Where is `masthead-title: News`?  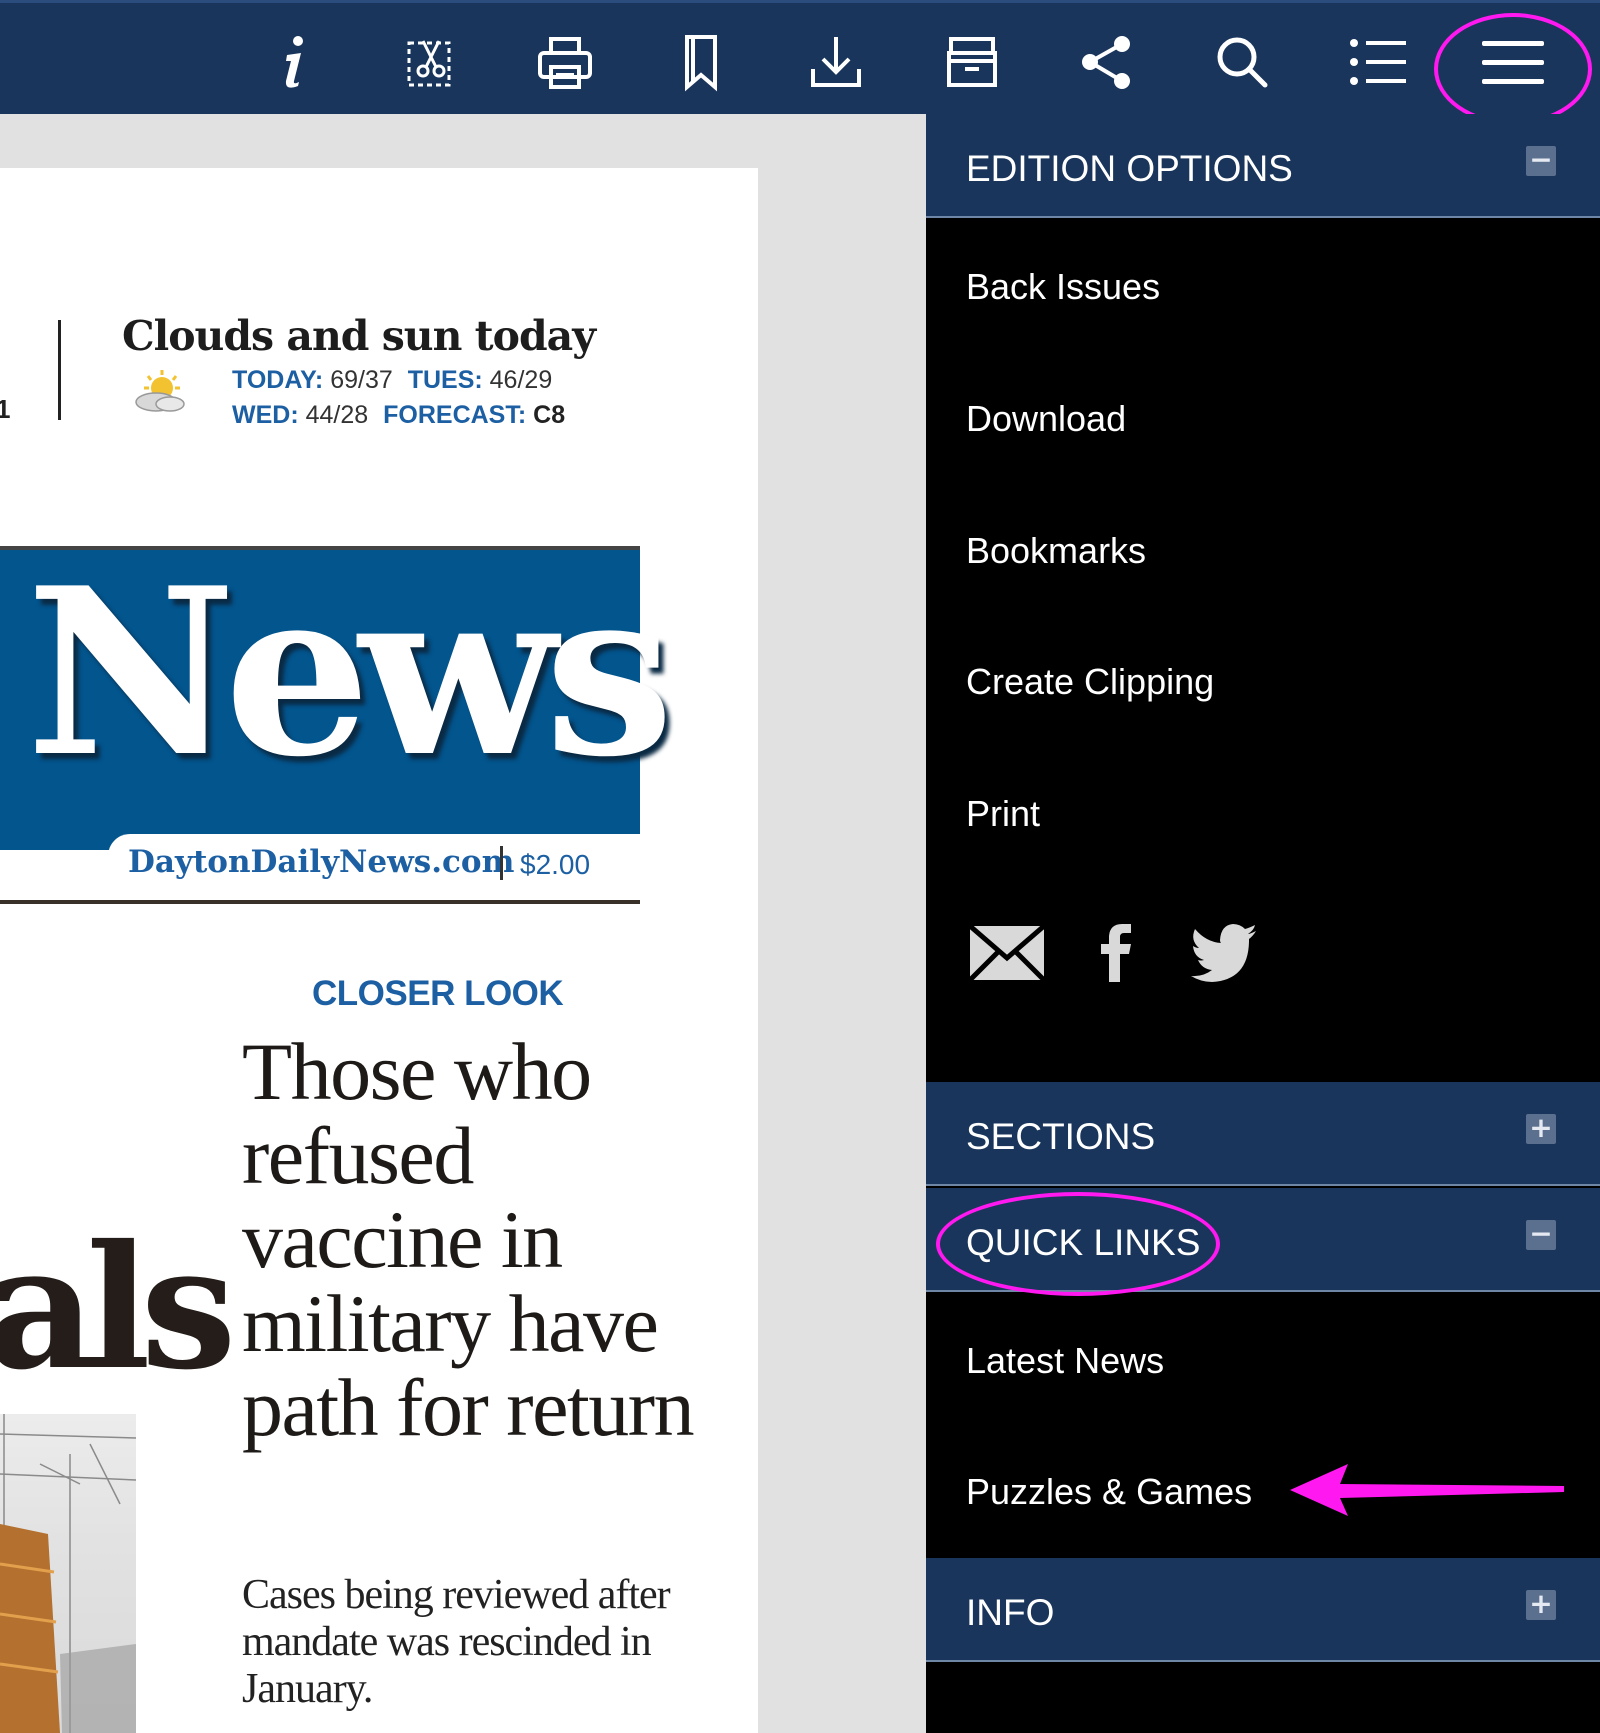 masthead-title: News is located at coordinates (350, 673).